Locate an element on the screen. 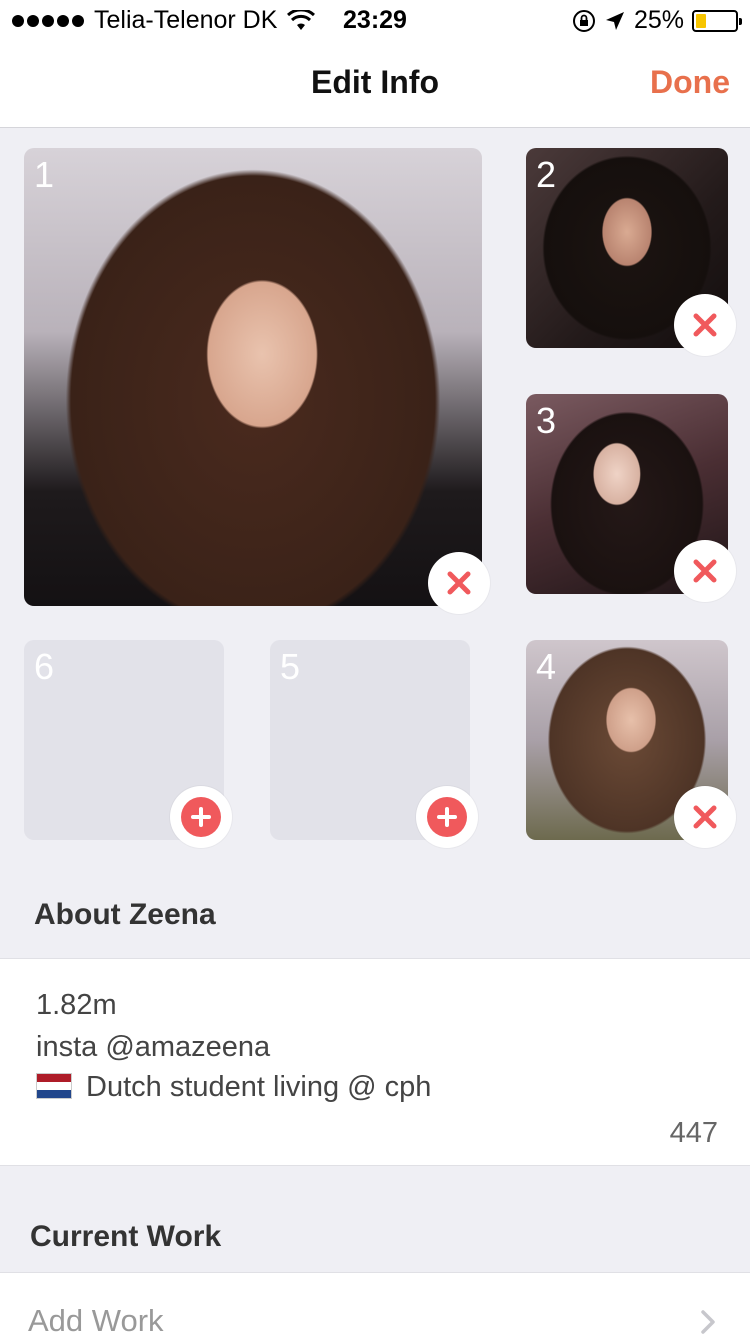 The width and height of the screenshot is (750, 1334). page-title: Edit Info is located at coordinates (375, 82).